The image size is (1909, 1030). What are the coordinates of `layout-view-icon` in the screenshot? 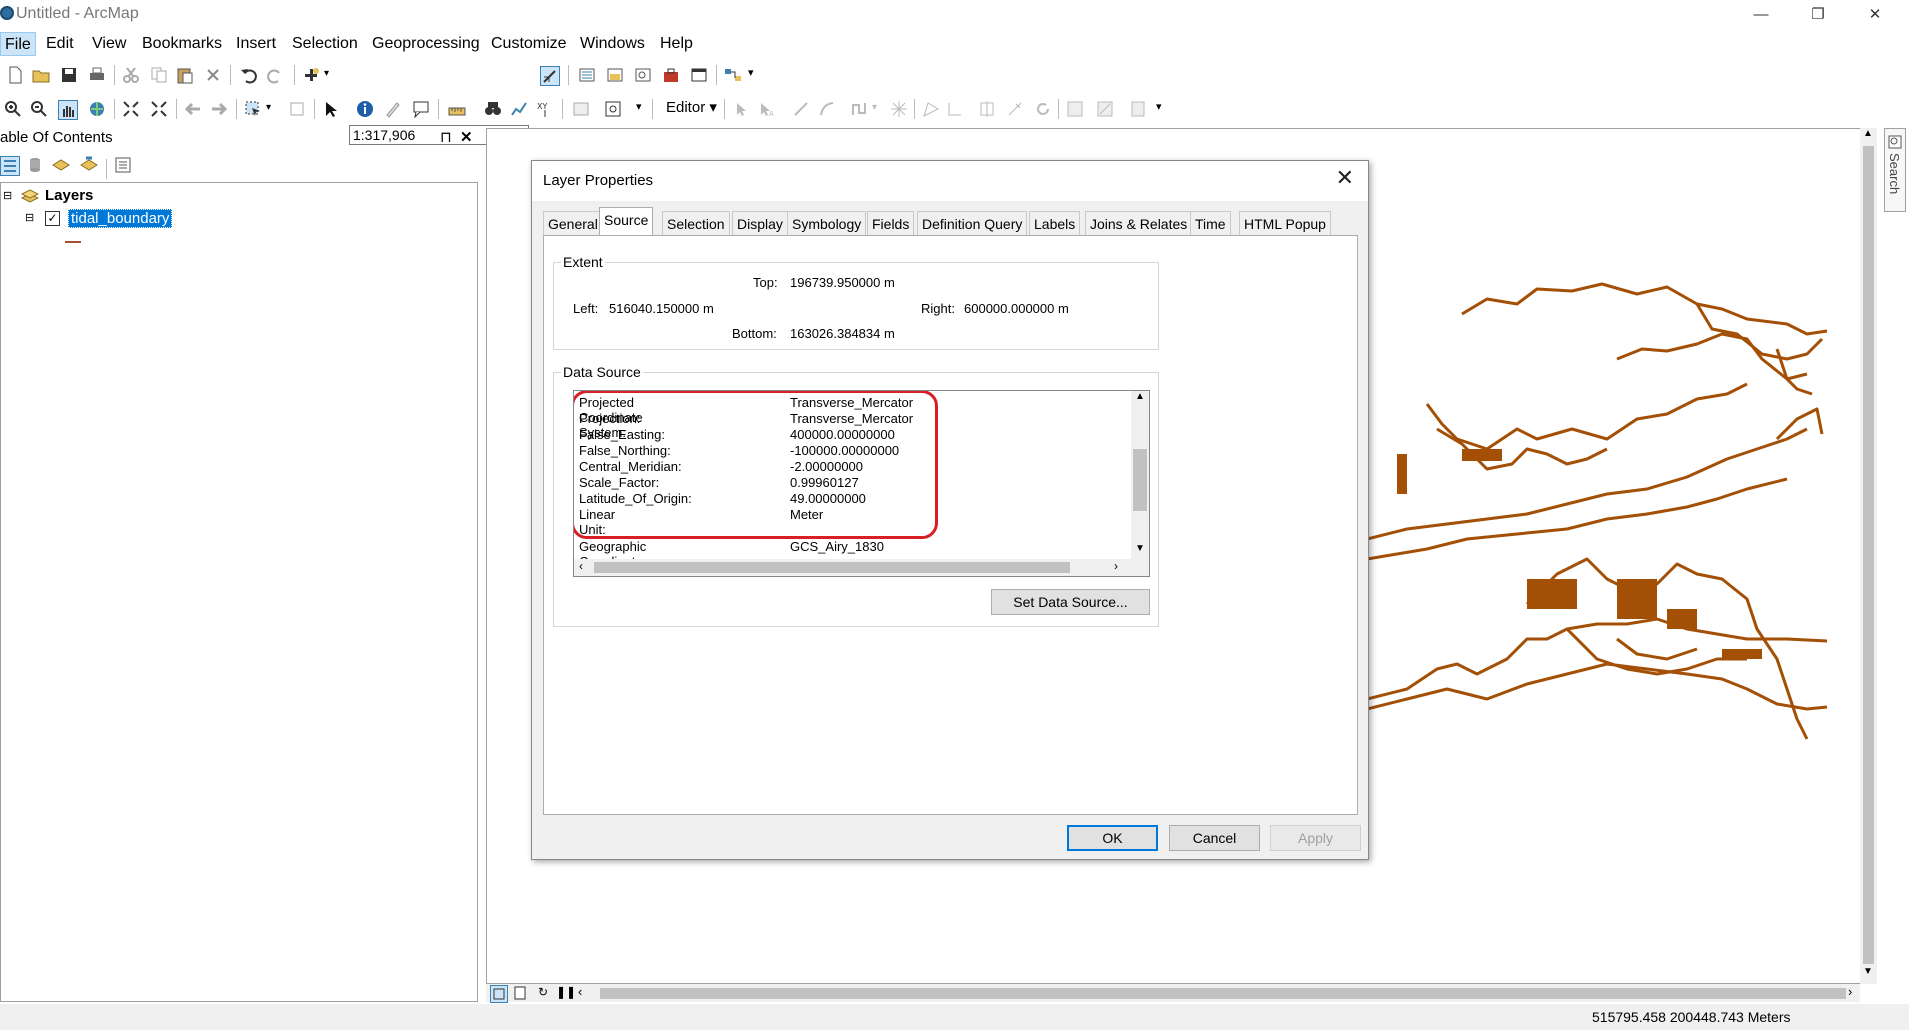 It's located at (520, 993).